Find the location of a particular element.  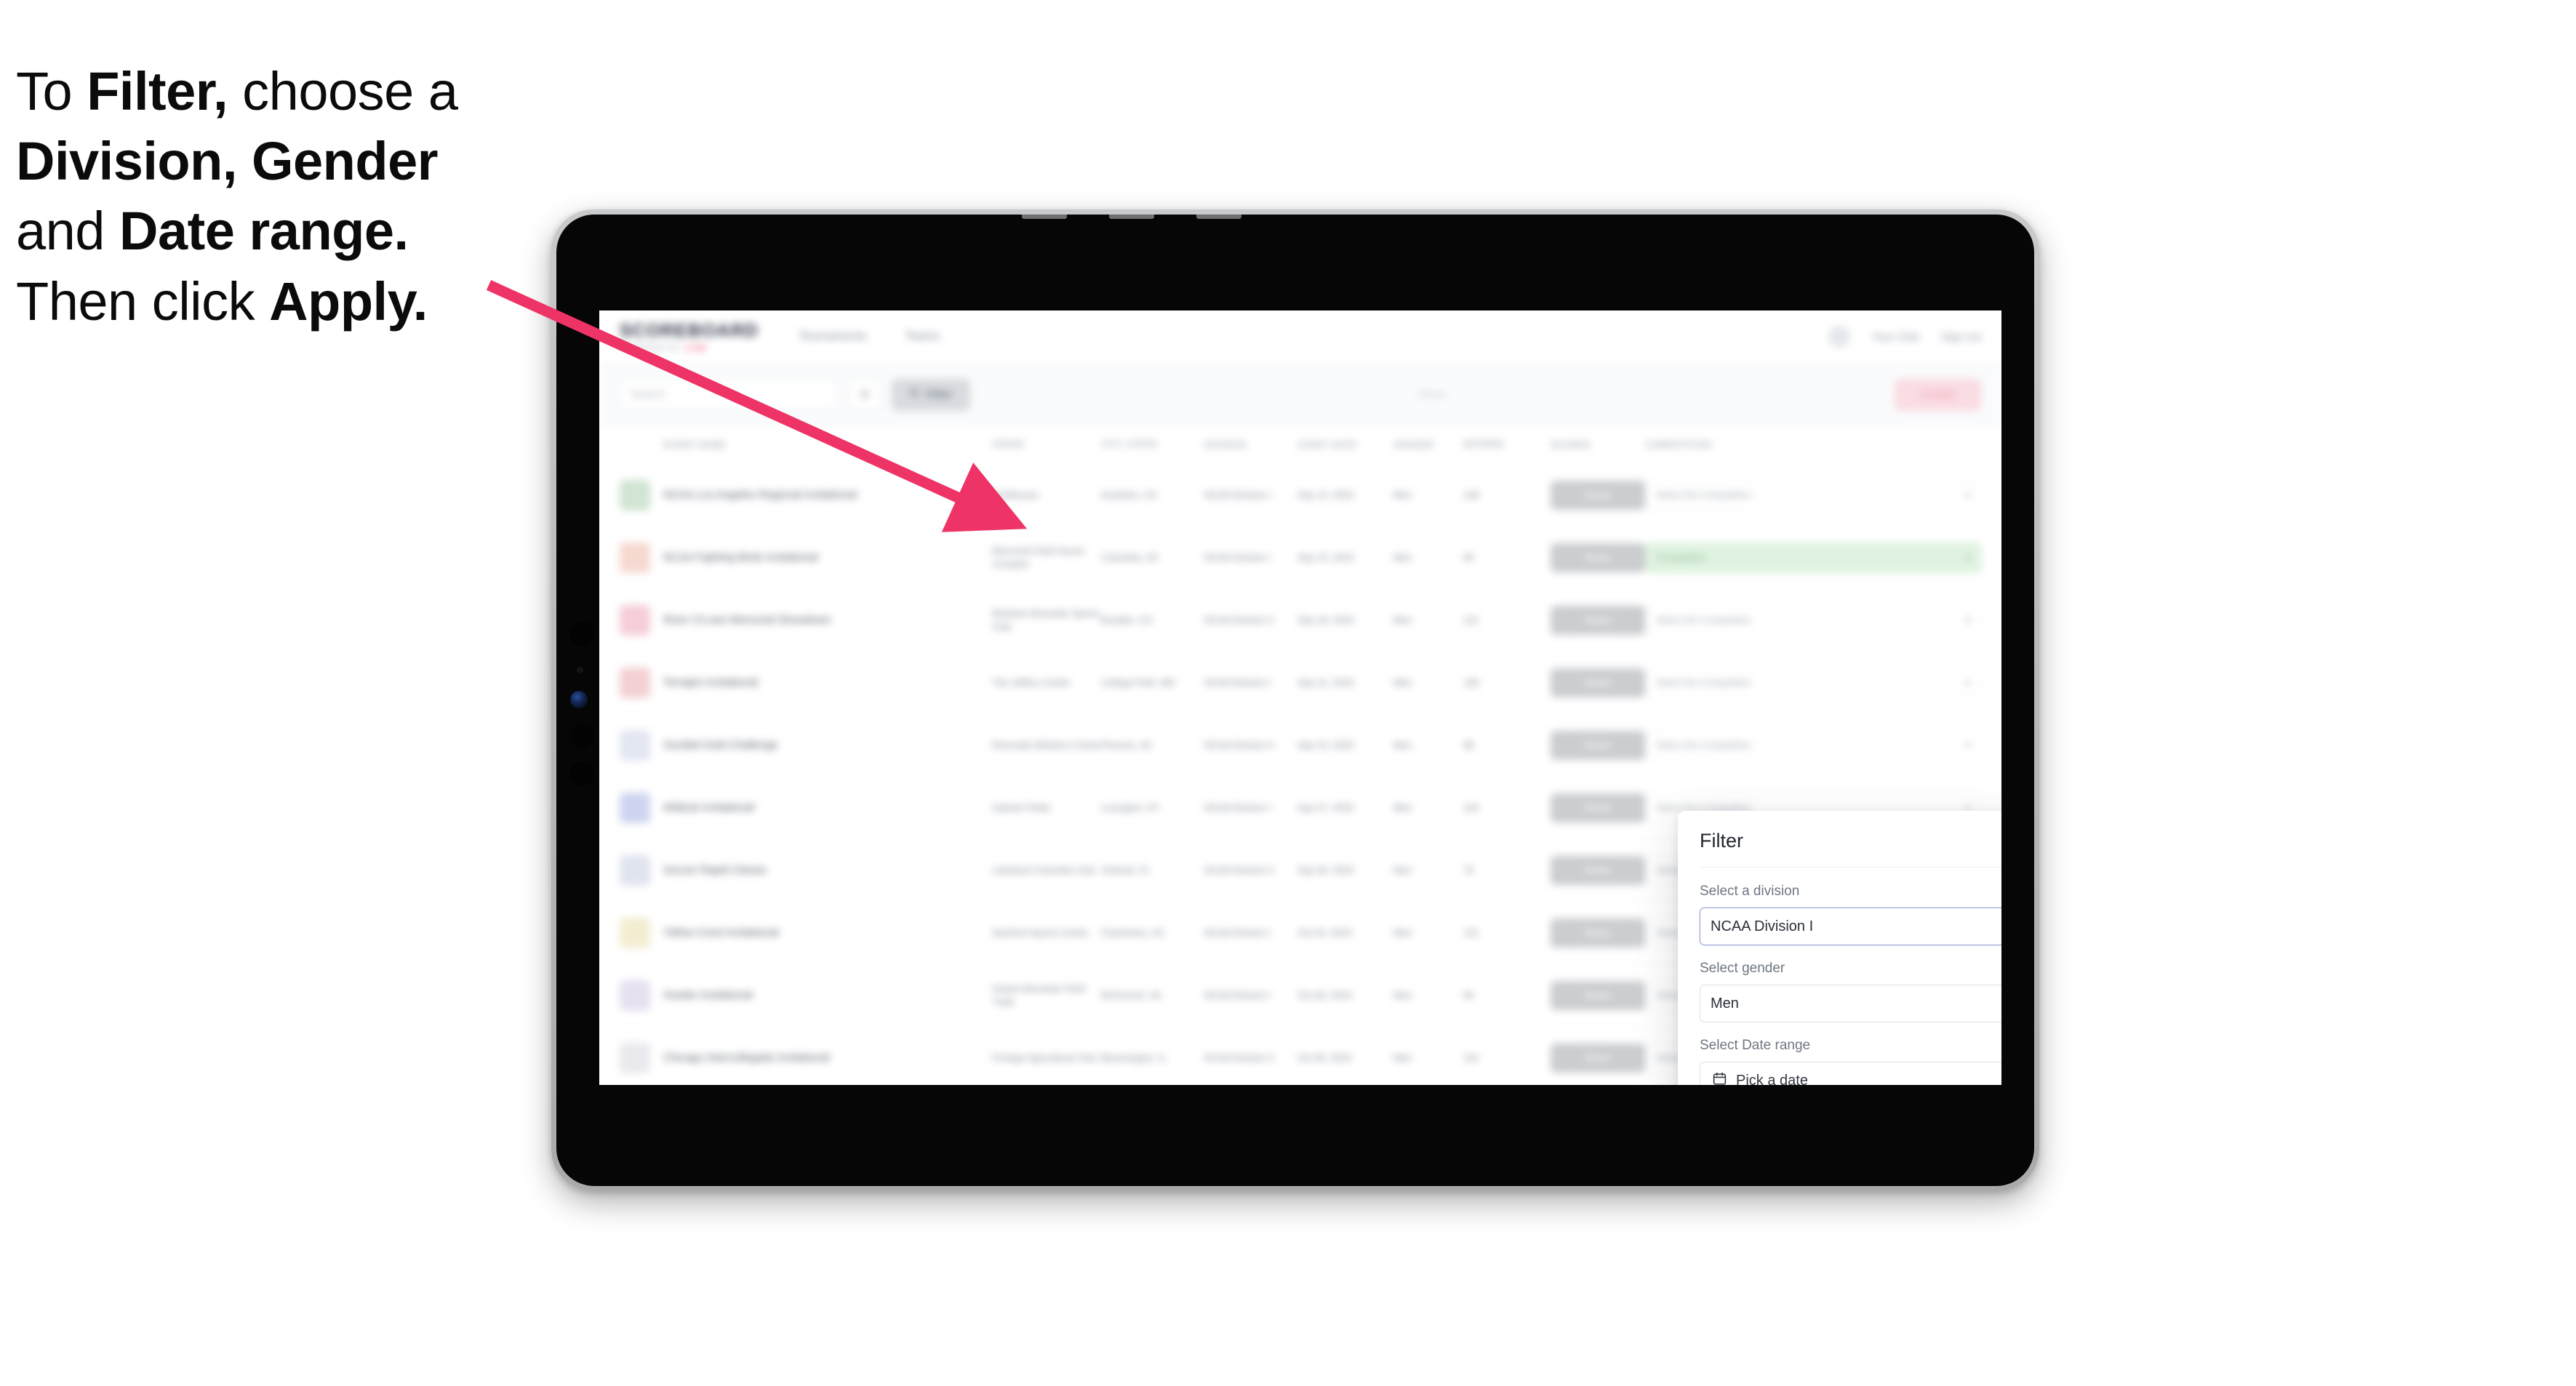

caption-line-2: Division, Gender is located at coordinates (292, 162).